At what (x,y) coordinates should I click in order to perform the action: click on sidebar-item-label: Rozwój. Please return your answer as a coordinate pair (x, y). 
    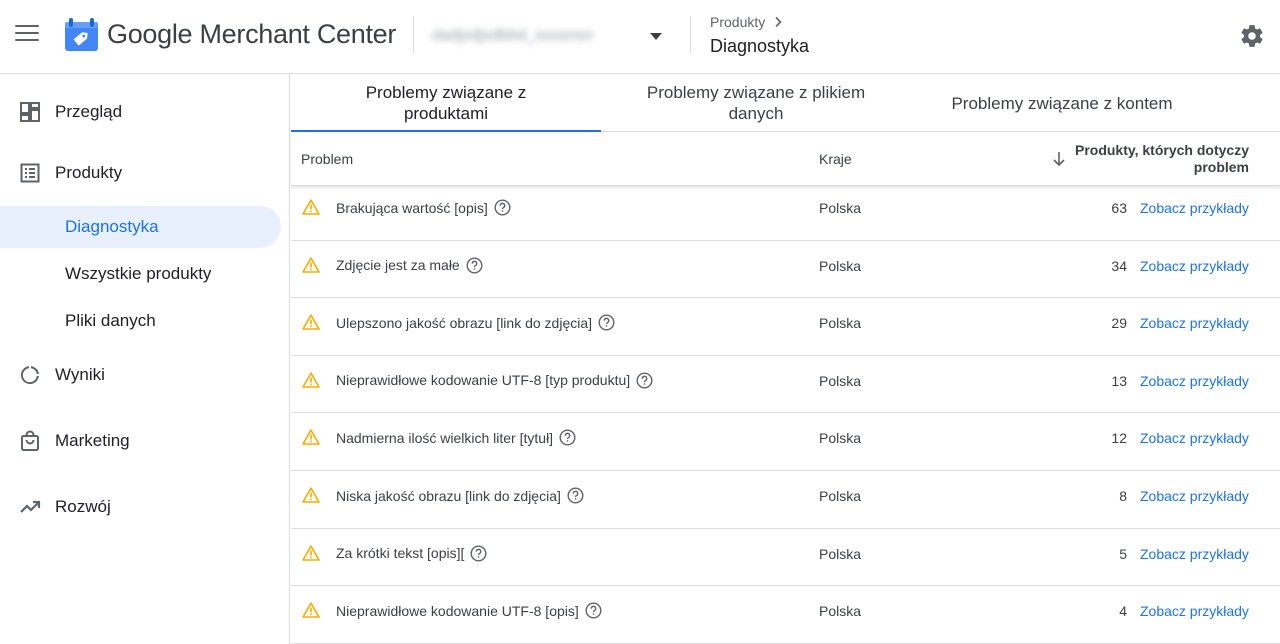
    Looking at the image, I should click on (83, 506).